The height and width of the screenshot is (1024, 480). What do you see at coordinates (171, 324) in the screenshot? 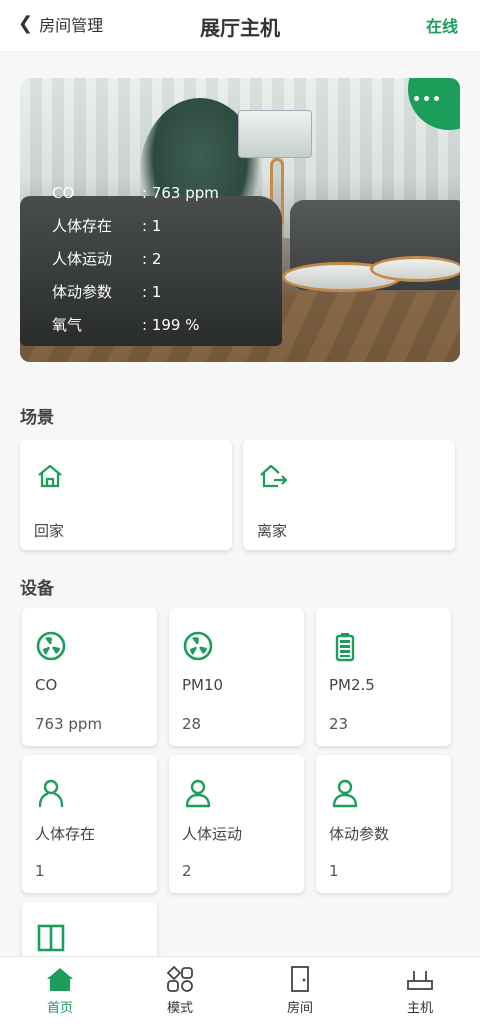
I see `reading-value: : 199 %` at bounding box center [171, 324].